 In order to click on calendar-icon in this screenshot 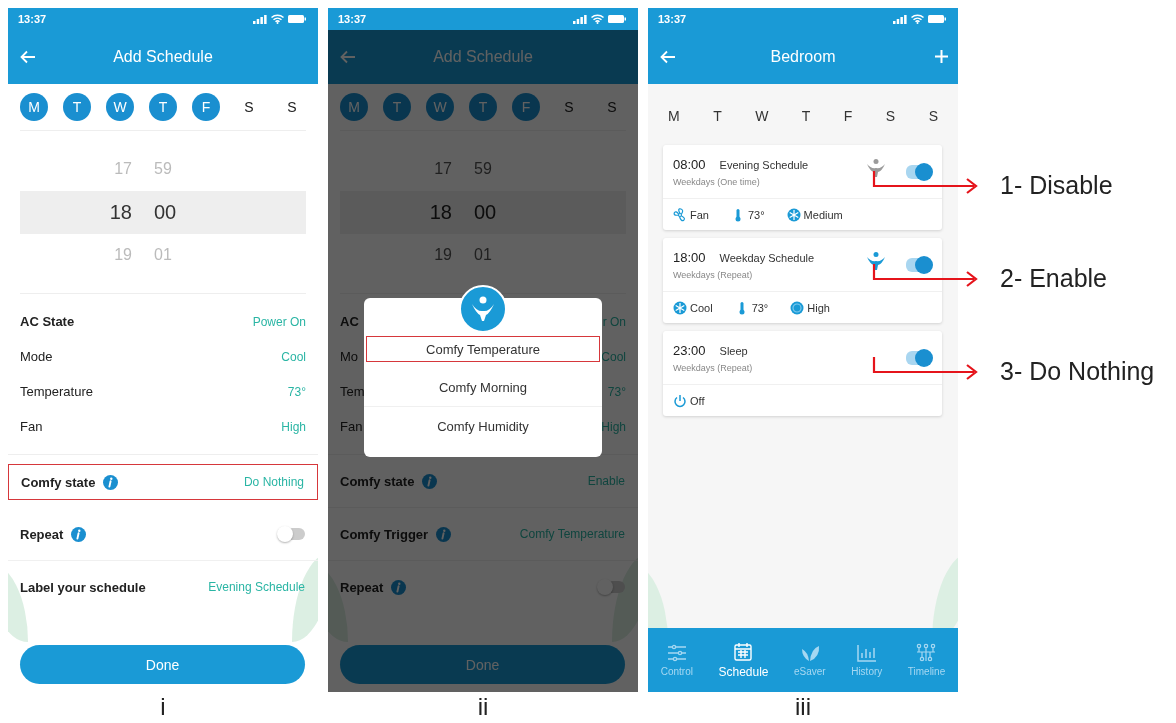, I will do `click(743, 651)`.